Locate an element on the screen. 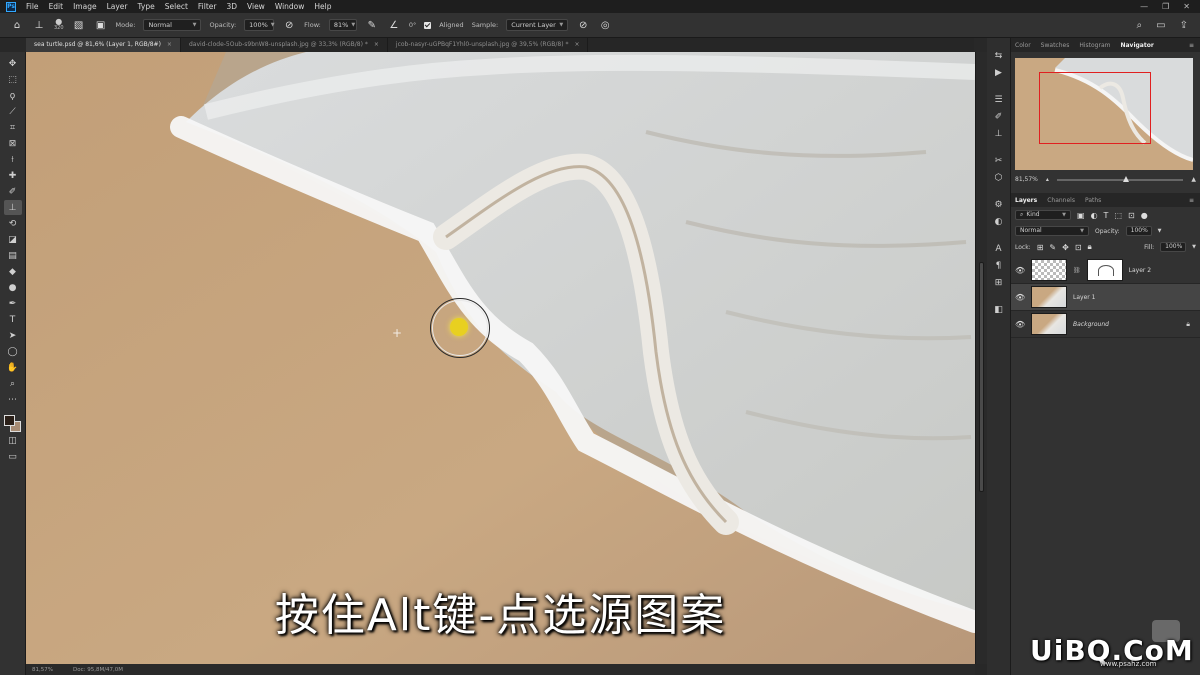 The image size is (1200, 675). layer-row-layer-2: 👁︎ ⛓︎ Layer 2 is located at coordinates (1105, 270).